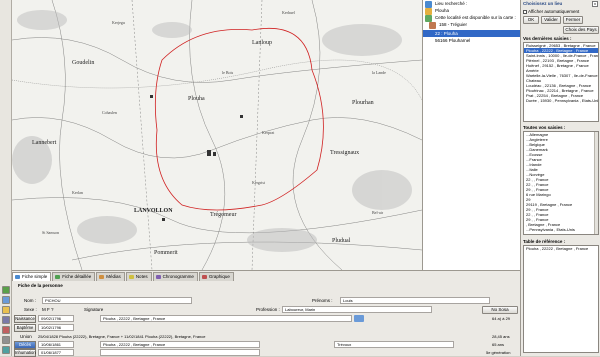 This screenshot has height=357, width=600. What do you see at coordinates (6, 290) in the screenshot?
I see `globe-icon` at bounding box center [6, 290].